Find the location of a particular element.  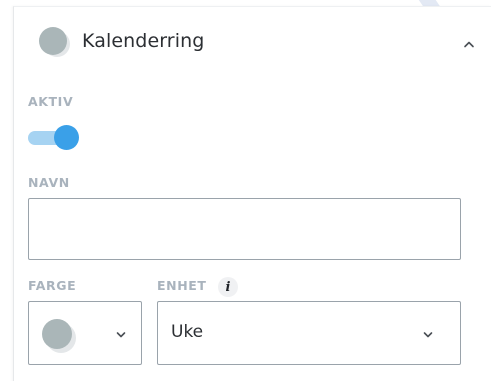

active-label: AKTIV is located at coordinates (51, 101).